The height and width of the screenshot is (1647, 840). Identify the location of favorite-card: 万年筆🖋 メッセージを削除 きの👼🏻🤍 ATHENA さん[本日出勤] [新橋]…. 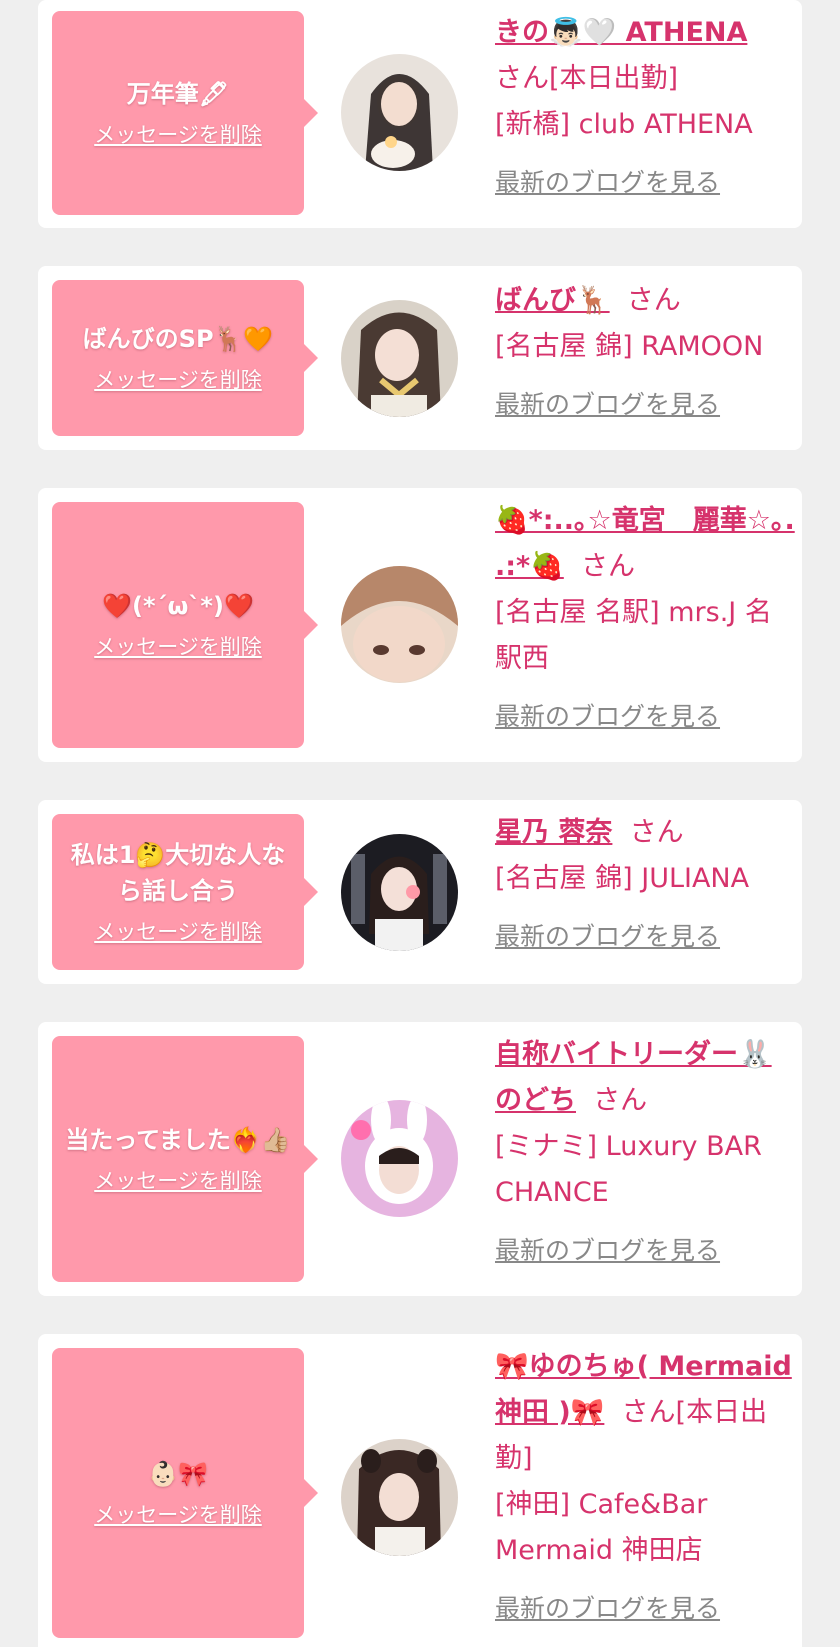
(420, 114).